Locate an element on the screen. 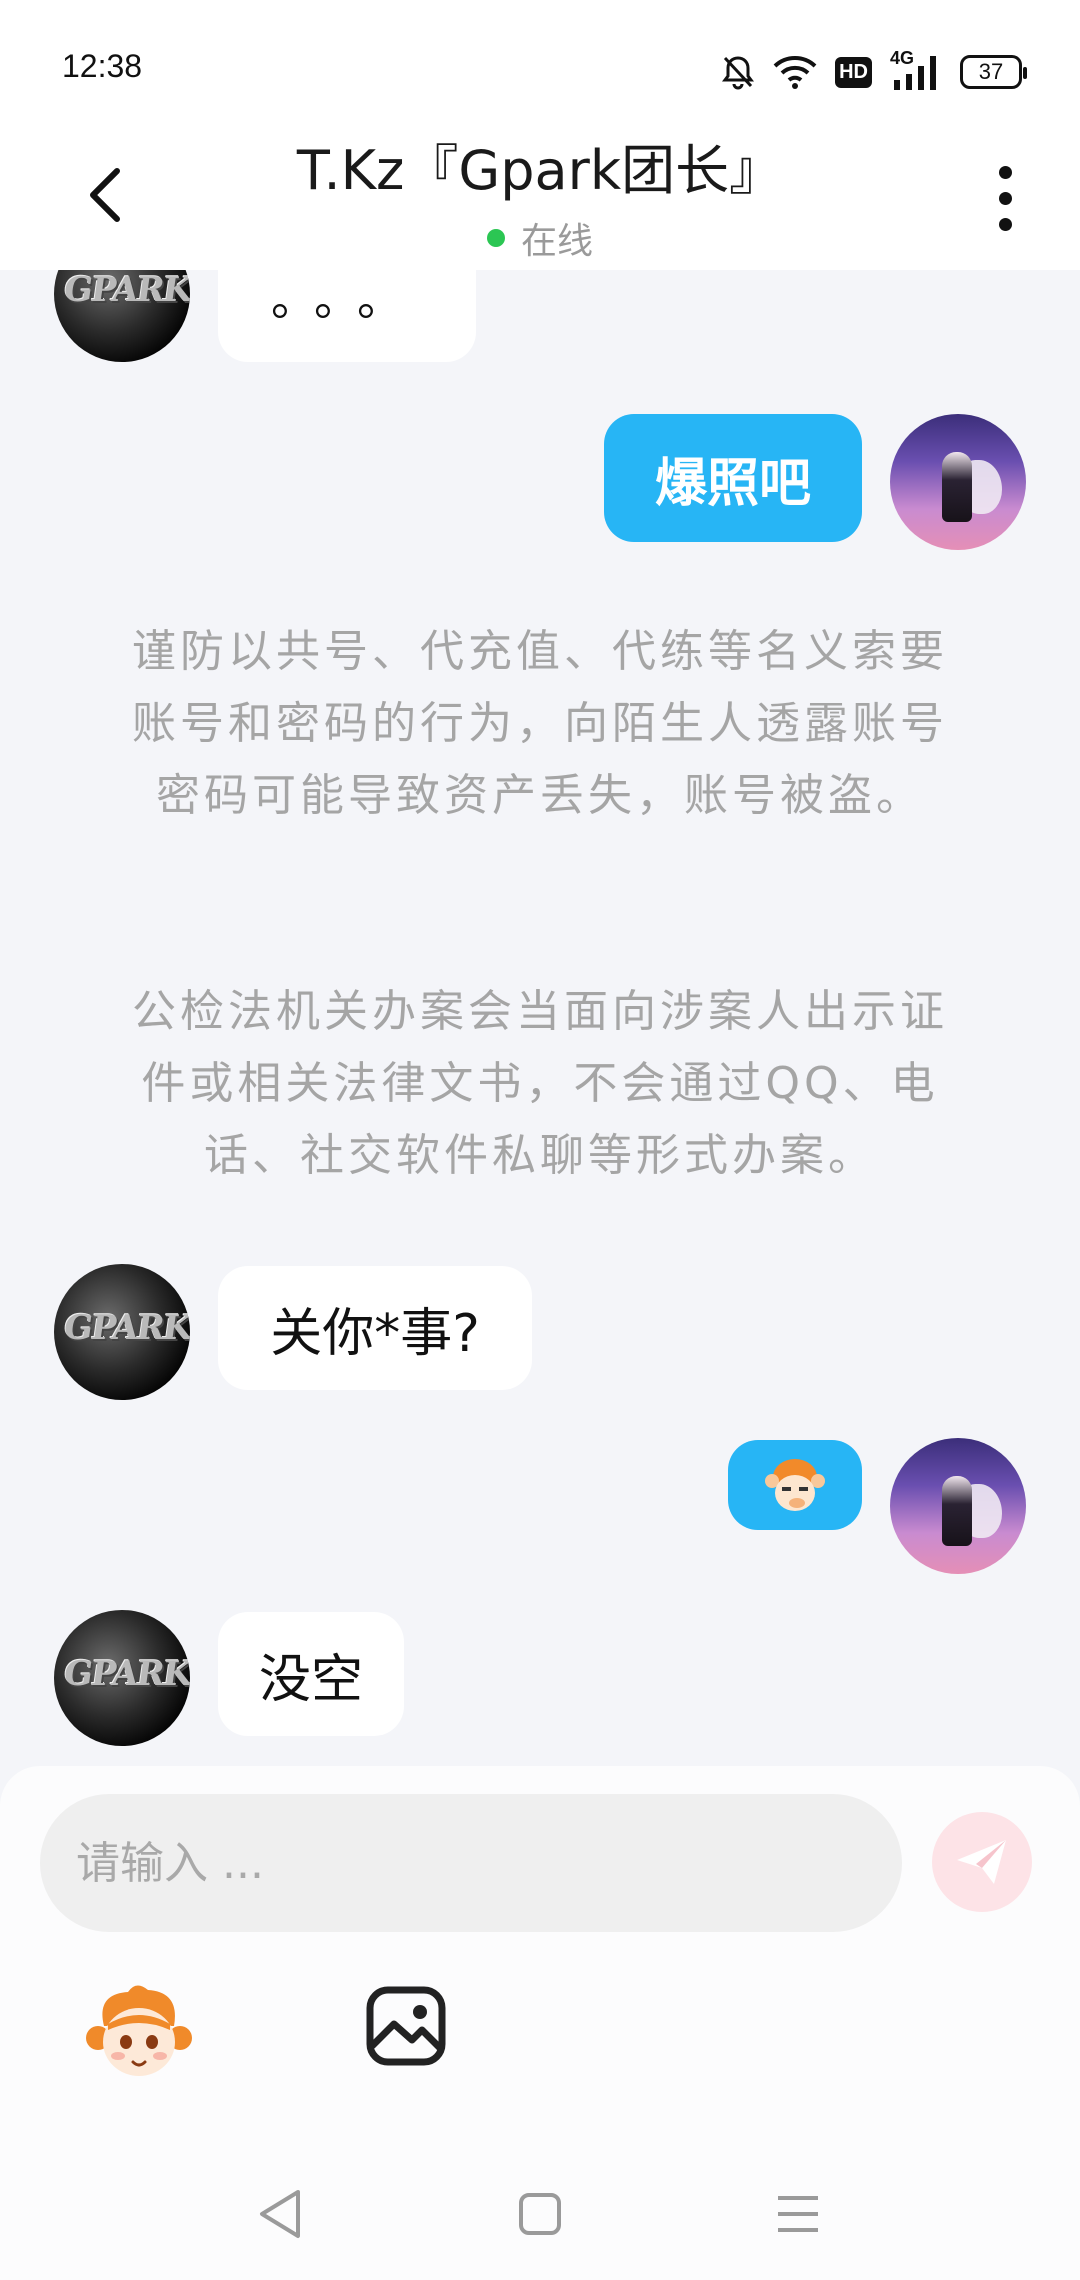 This screenshot has width=1080, height=2280. image-icon is located at coordinates (406, 2026).